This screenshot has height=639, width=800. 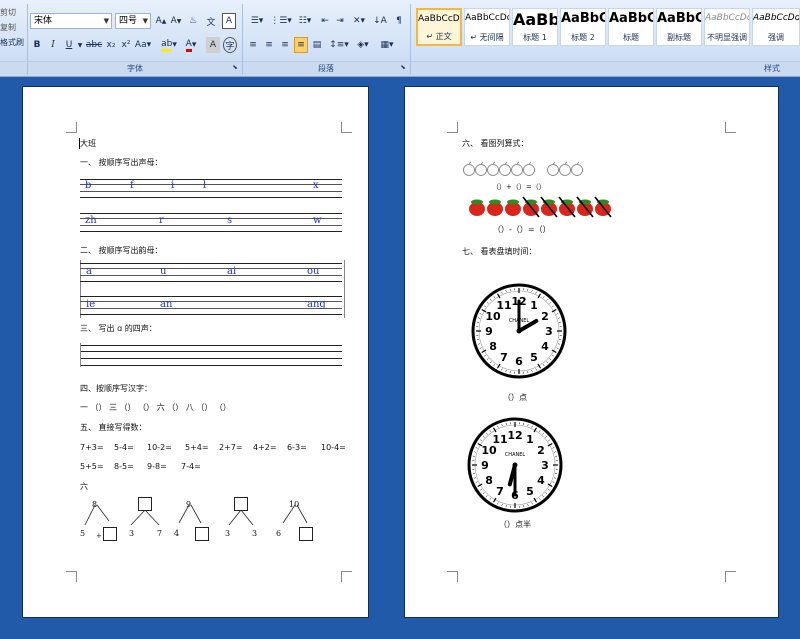 I want to click on char-border-icon: A, so click(x=229, y=21).